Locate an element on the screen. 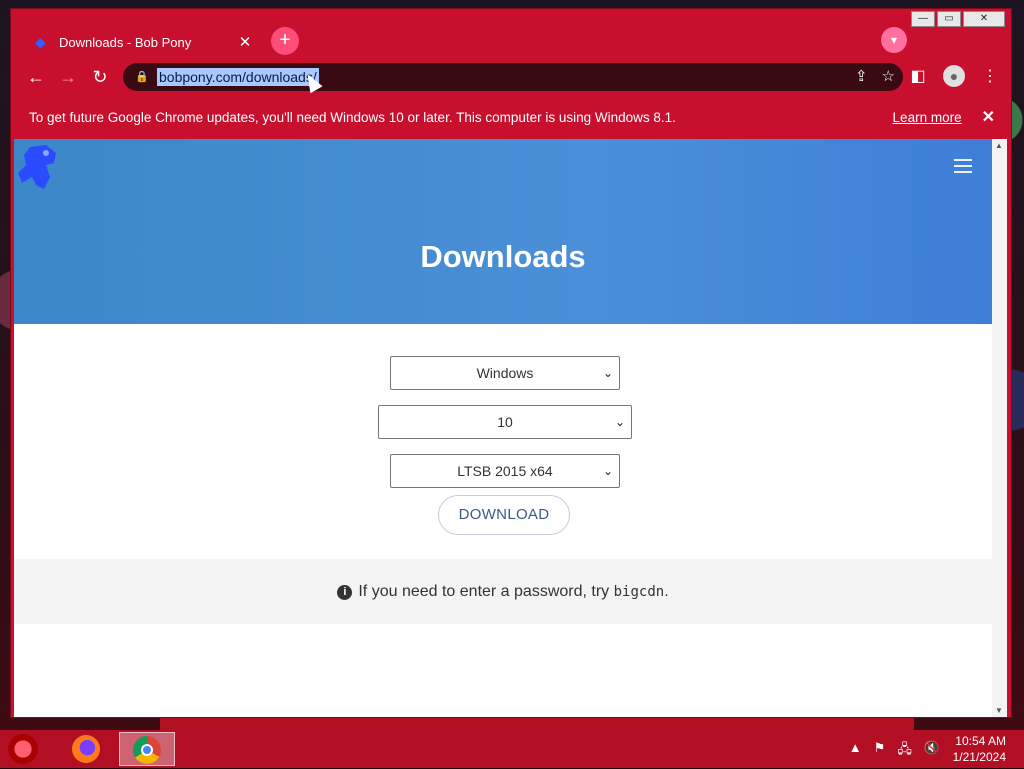 The width and height of the screenshot is (1024, 769). clock-time: 10:54 AM is located at coordinates (980, 741).